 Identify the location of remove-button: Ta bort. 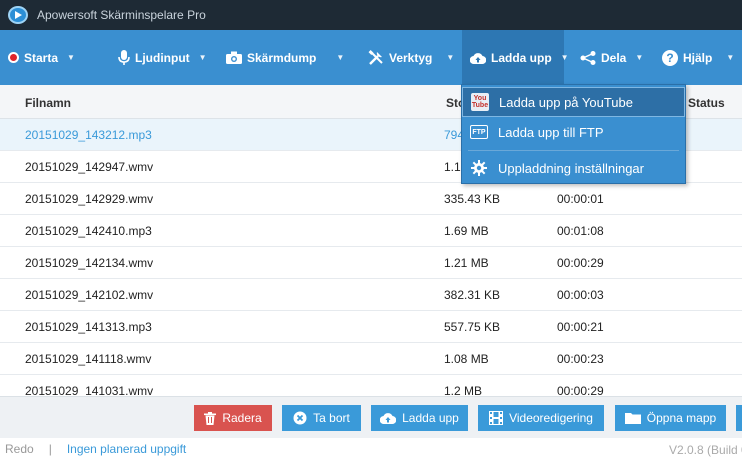
(321, 418).